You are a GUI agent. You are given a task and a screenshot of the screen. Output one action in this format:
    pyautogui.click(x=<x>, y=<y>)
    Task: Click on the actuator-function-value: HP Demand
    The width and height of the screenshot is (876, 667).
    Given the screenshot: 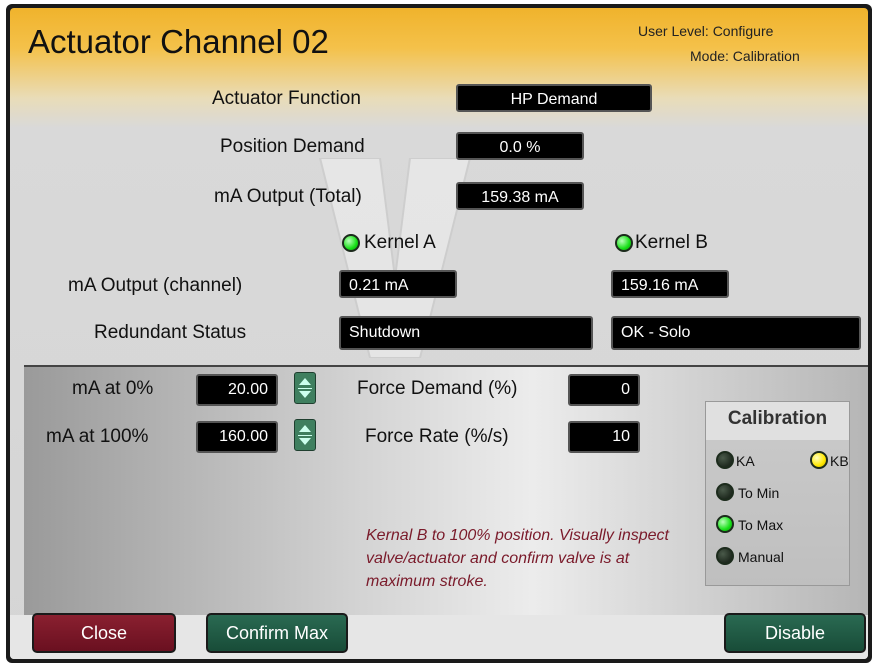 What is the action you would take?
    pyautogui.click(x=554, y=98)
    